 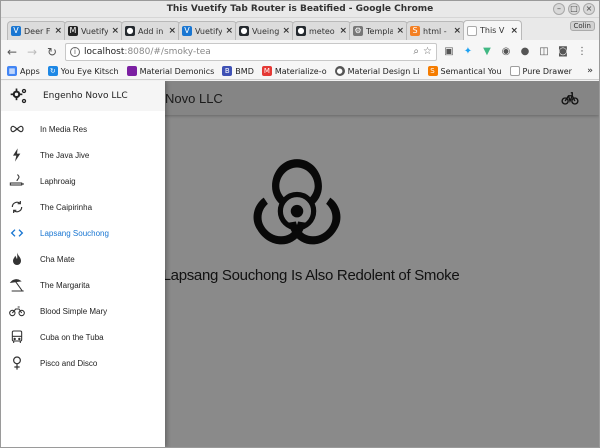 I want to click on browser-tab-active: This V ×, so click(x=492, y=30).